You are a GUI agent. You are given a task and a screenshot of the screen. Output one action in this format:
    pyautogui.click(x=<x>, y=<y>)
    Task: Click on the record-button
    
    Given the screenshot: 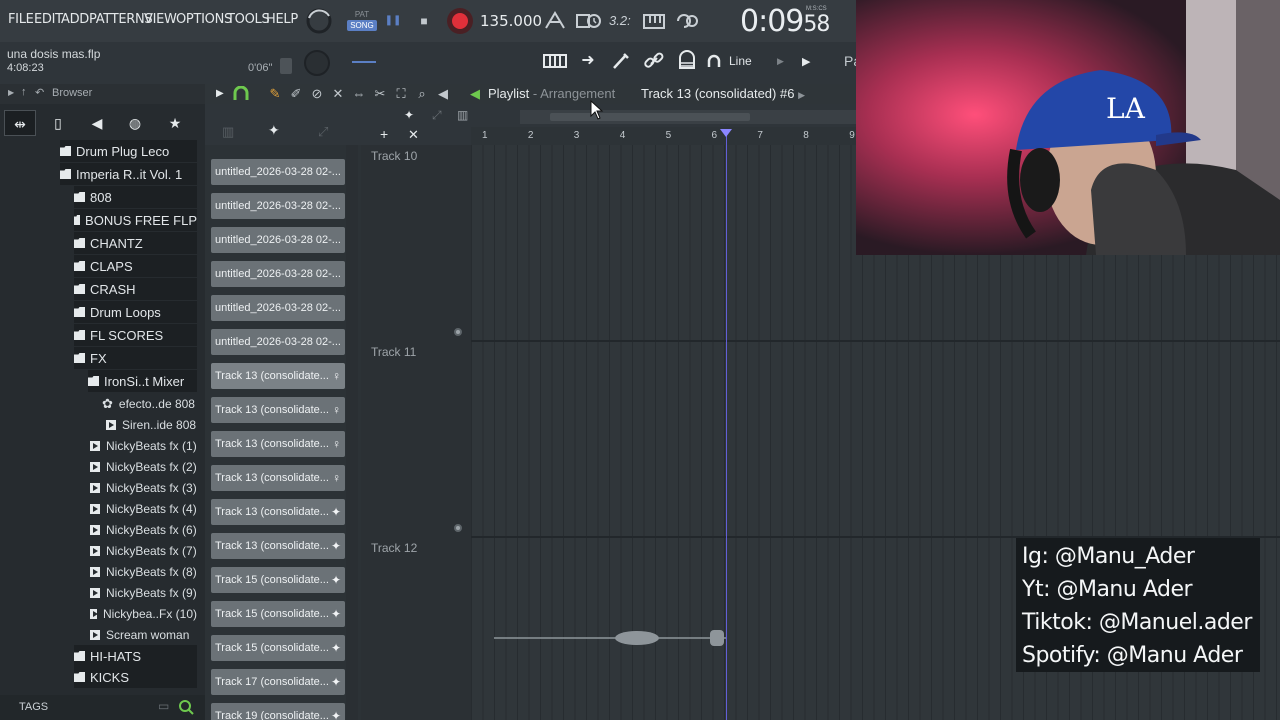 What is the action you would take?
    pyautogui.click(x=460, y=21)
    